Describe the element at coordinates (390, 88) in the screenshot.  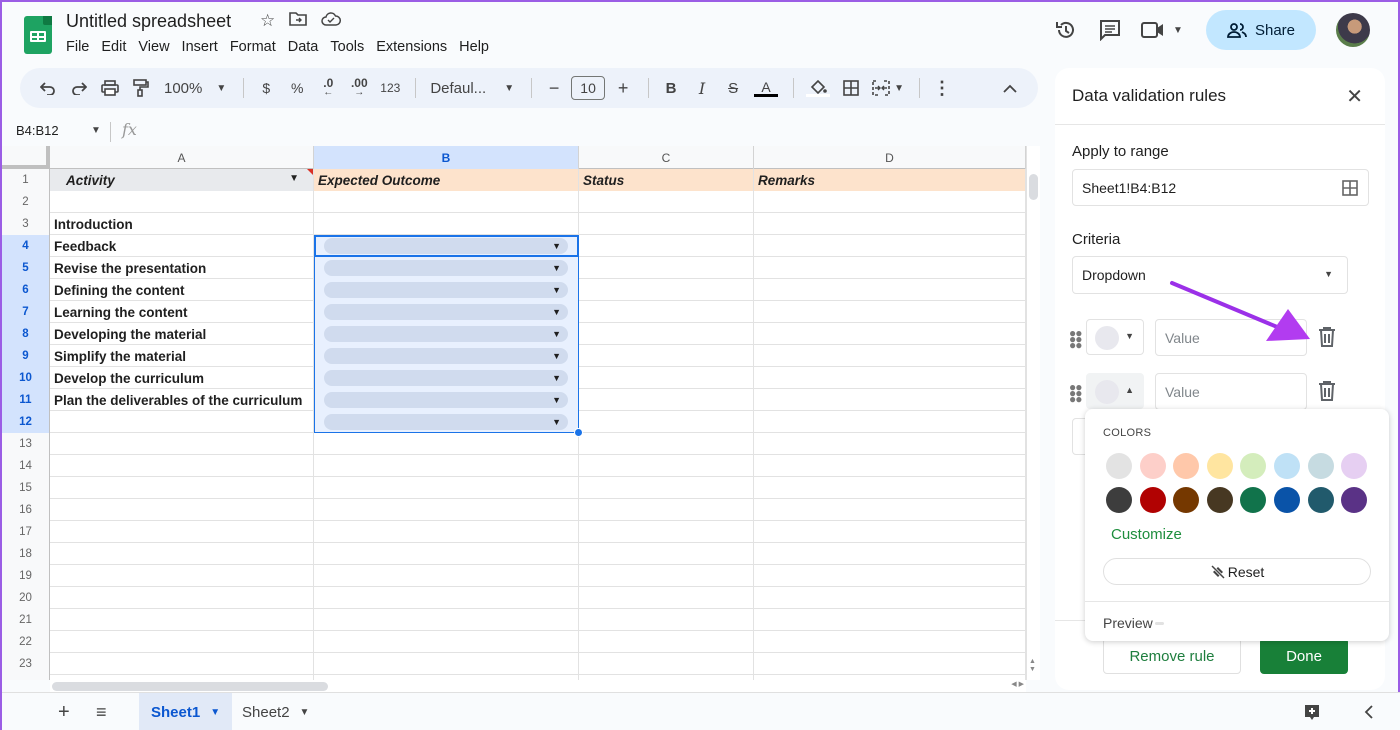
I see `more-formats-button: 123` at that location.